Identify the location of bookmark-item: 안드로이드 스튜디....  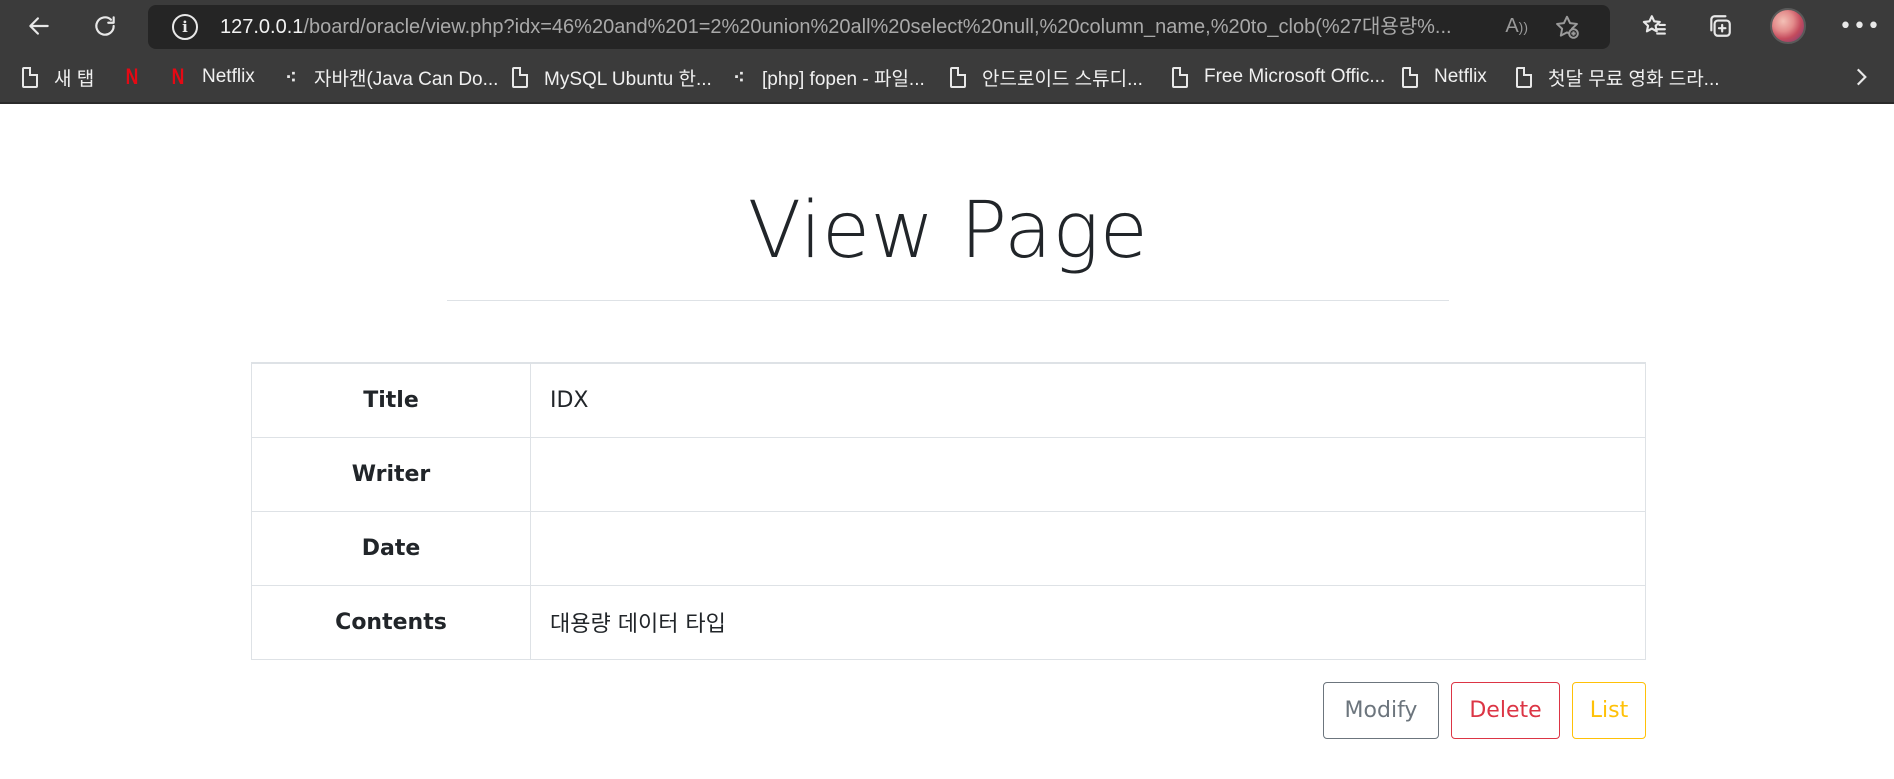
(1045, 77).